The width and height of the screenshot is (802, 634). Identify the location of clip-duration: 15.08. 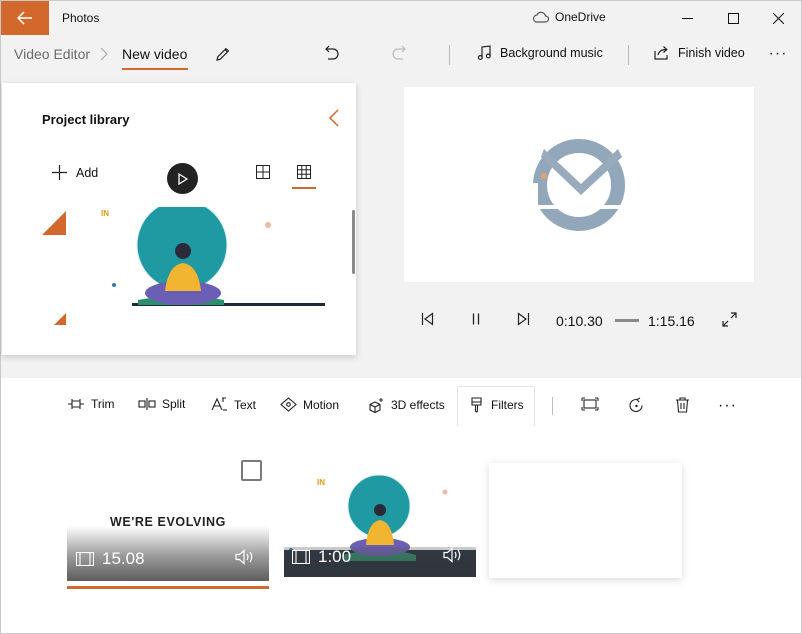
(110, 559).